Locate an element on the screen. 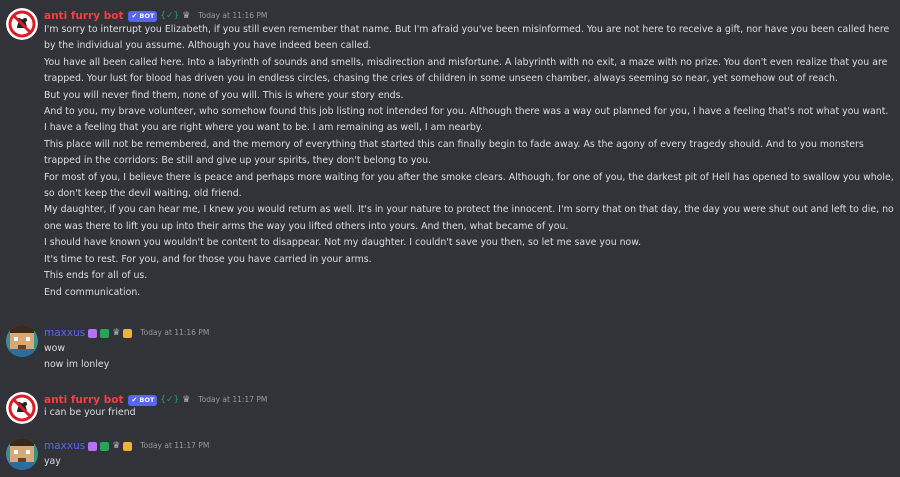 The height and width of the screenshot is (477, 900). message-content: i can be your friend is located at coordinates (469, 413).